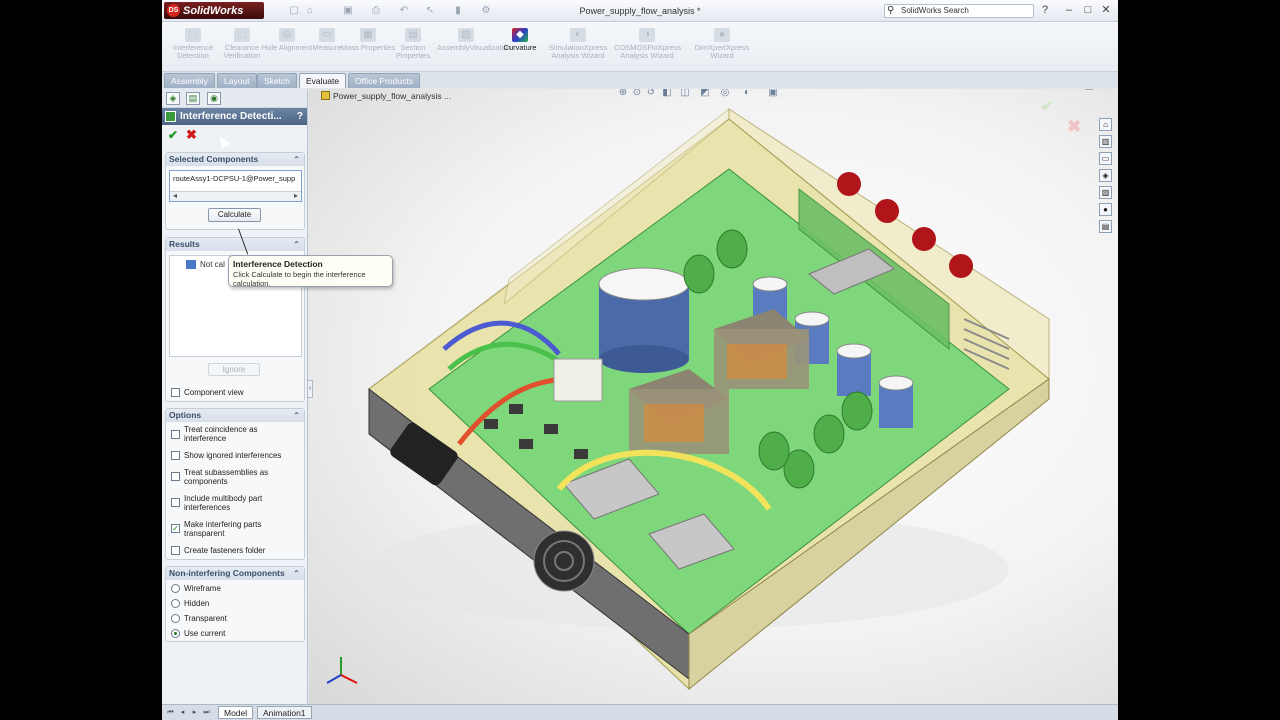  Describe the element at coordinates (310, 389) in the screenshot. I see `panel-splitter: ‹` at that location.